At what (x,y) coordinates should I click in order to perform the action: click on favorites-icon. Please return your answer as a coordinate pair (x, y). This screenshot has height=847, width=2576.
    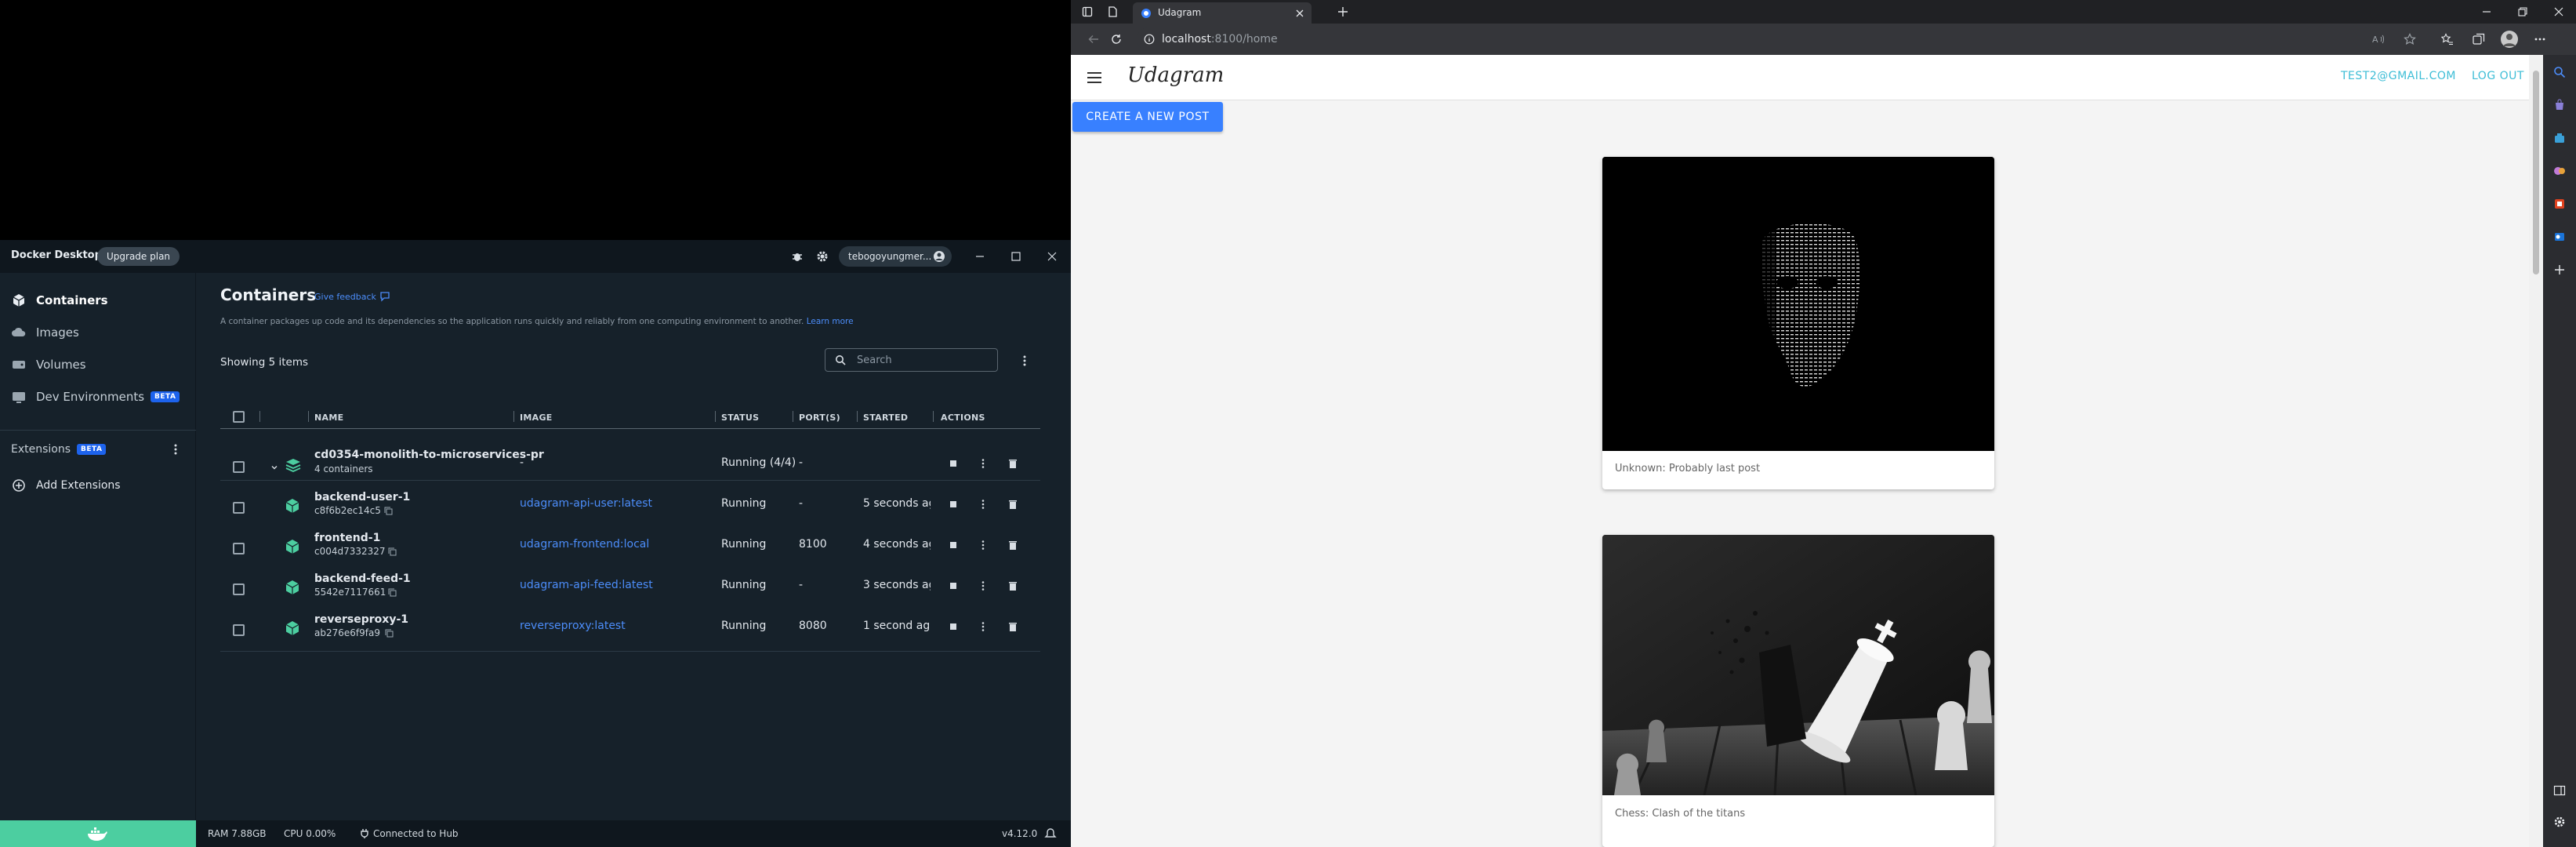
    Looking at the image, I should click on (2447, 39).